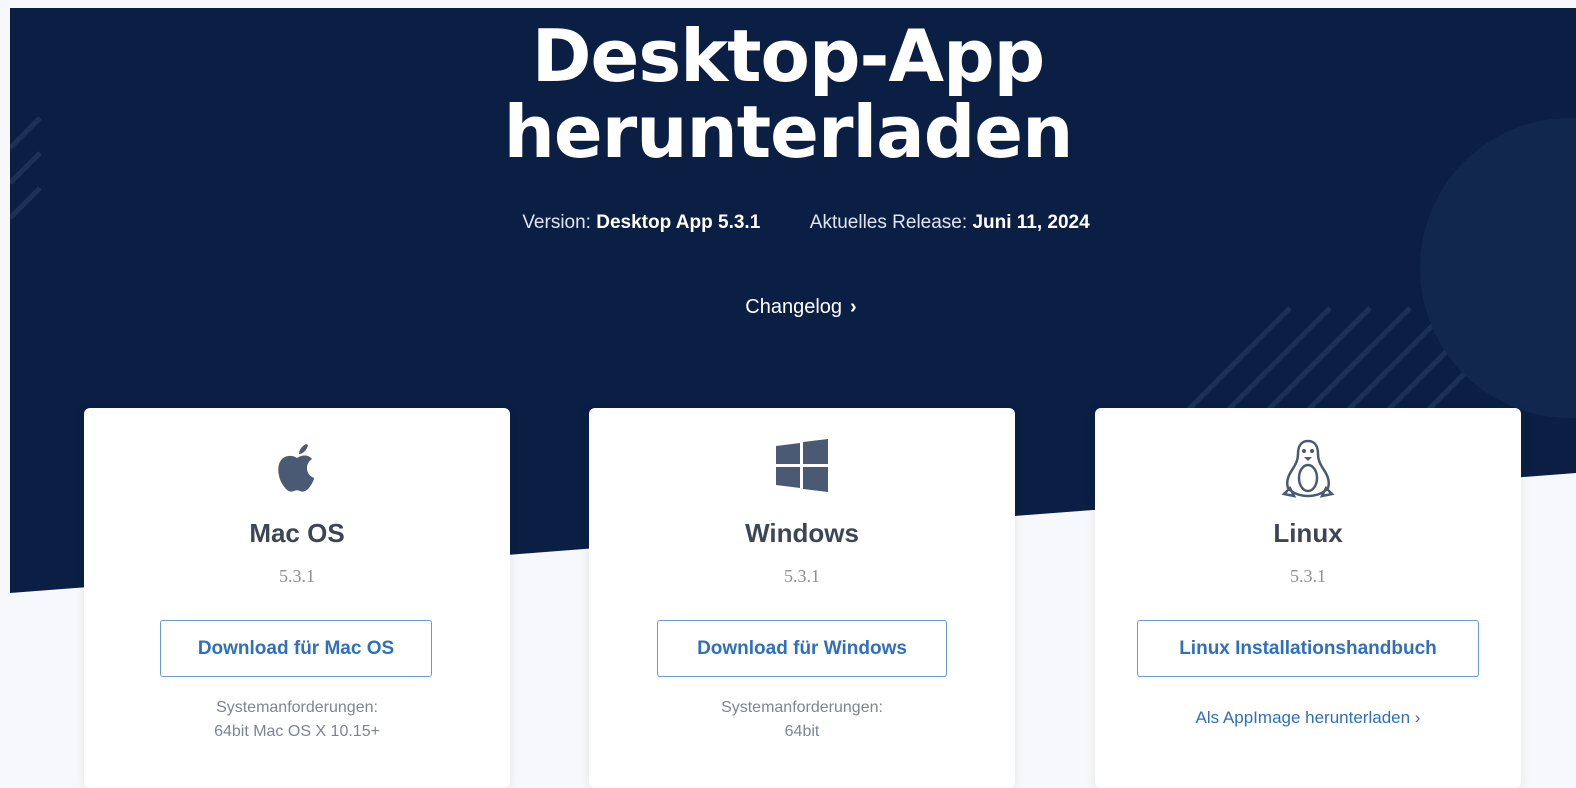  What do you see at coordinates (1031, 222) in the screenshot?
I see `release-value: Juni 11, 2024` at bounding box center [1031, 222].